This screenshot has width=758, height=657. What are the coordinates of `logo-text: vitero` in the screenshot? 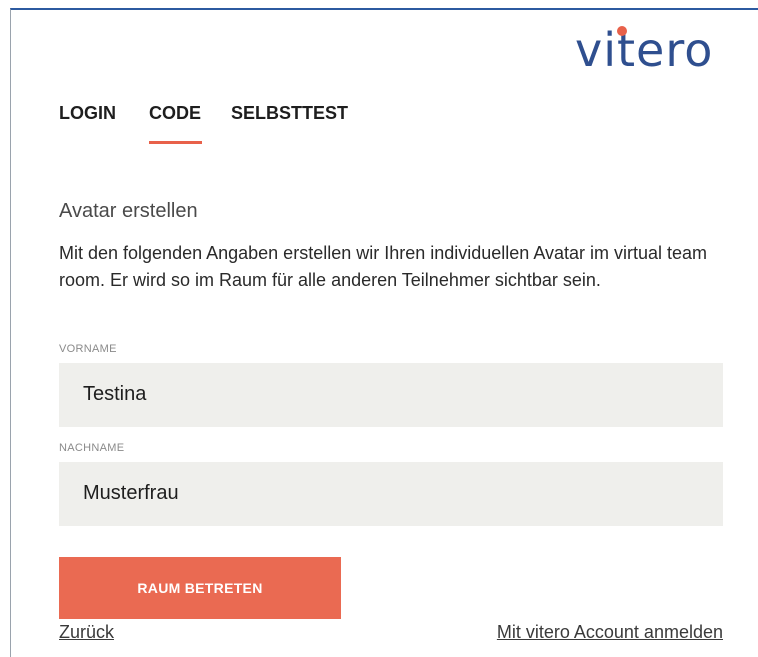 It's located at (644, 50).